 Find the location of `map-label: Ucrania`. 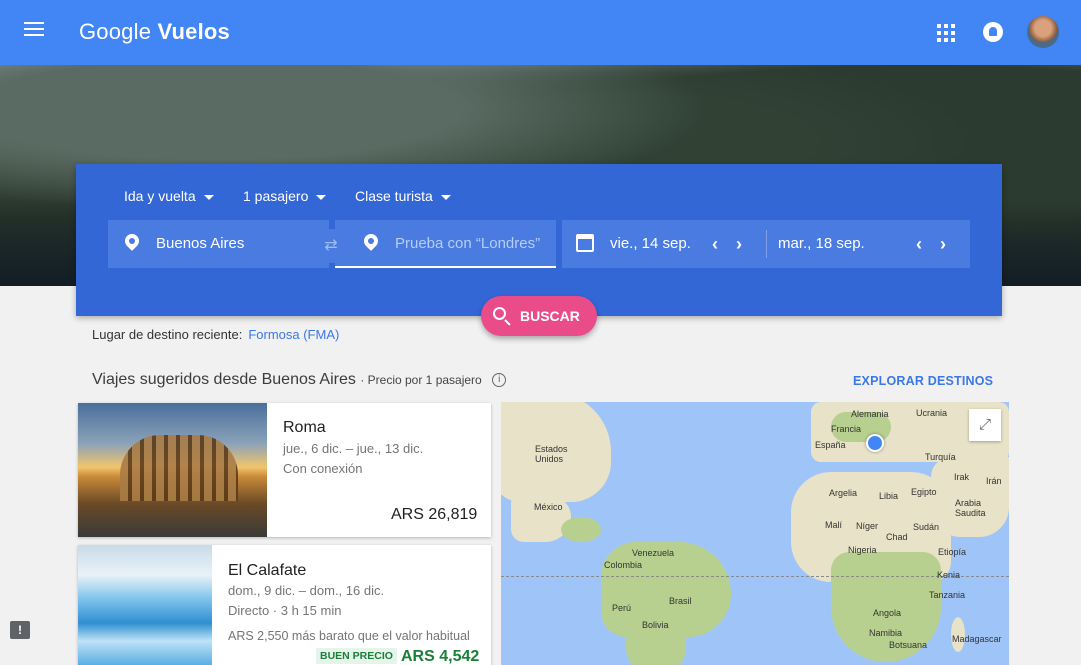

map-label: Ucrania is located at coordinates (932, 413).